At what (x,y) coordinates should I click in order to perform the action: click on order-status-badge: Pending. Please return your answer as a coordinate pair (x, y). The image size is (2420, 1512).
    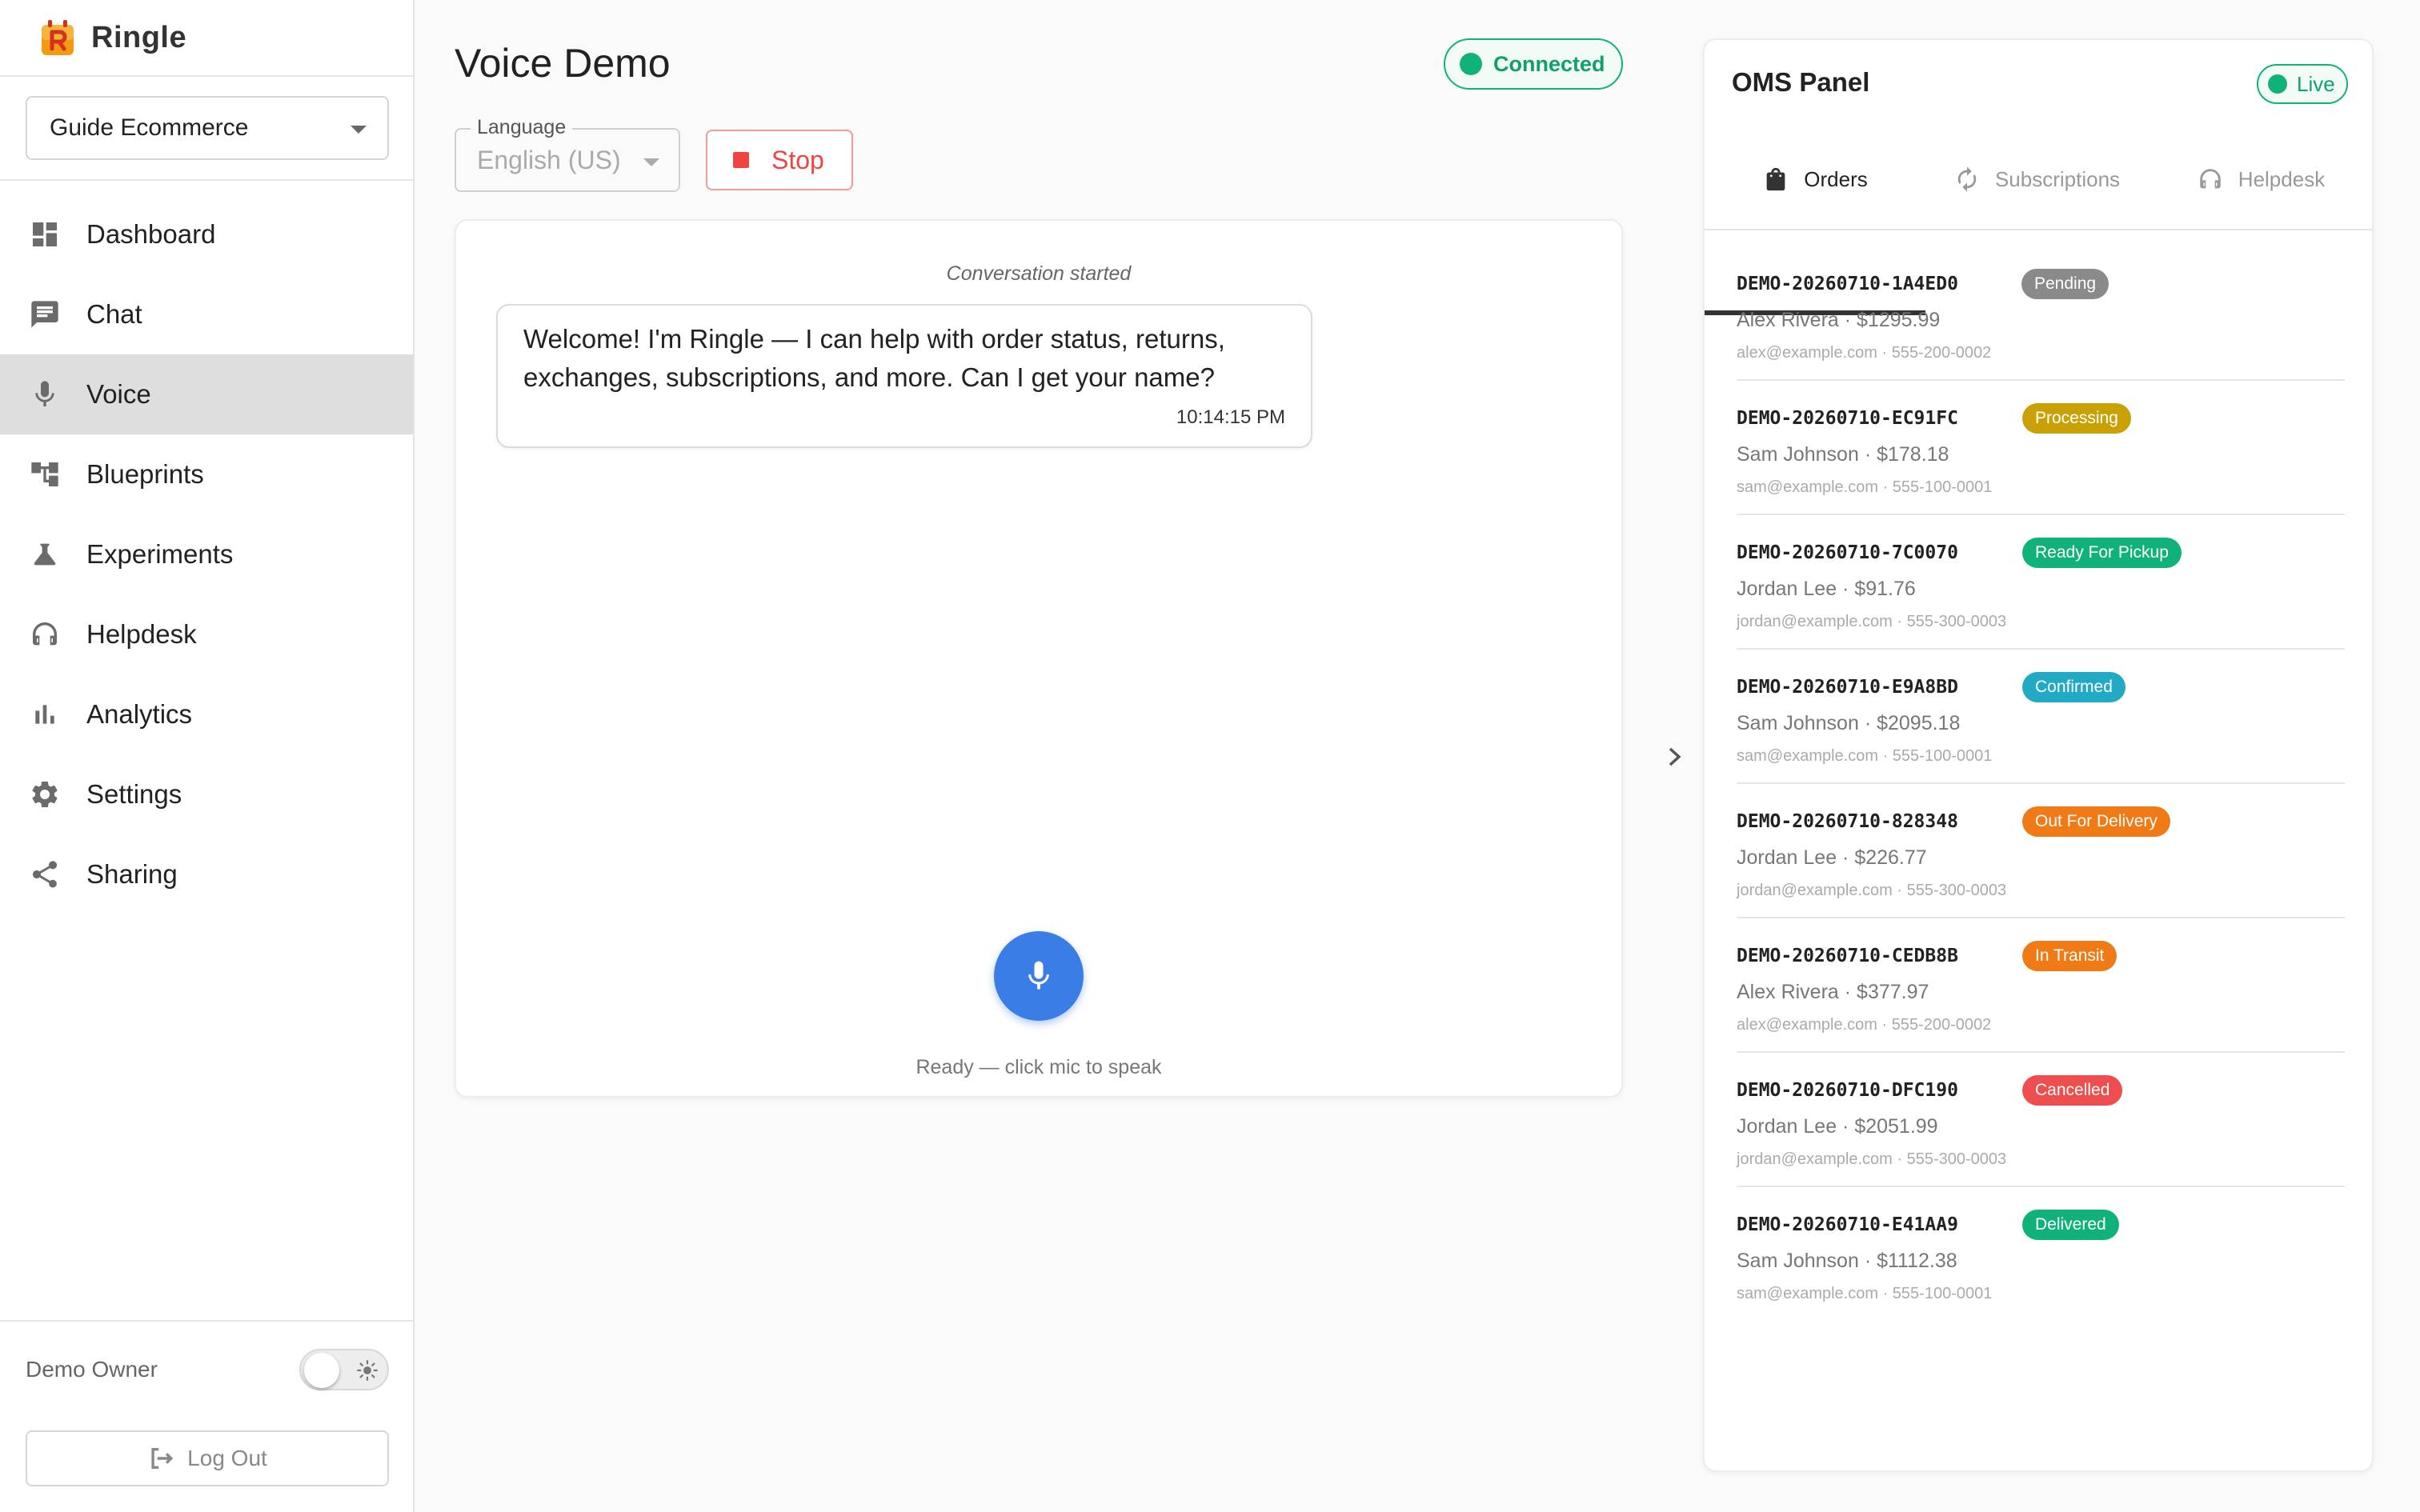
    Looking at the image, I should click on (2065, 284).